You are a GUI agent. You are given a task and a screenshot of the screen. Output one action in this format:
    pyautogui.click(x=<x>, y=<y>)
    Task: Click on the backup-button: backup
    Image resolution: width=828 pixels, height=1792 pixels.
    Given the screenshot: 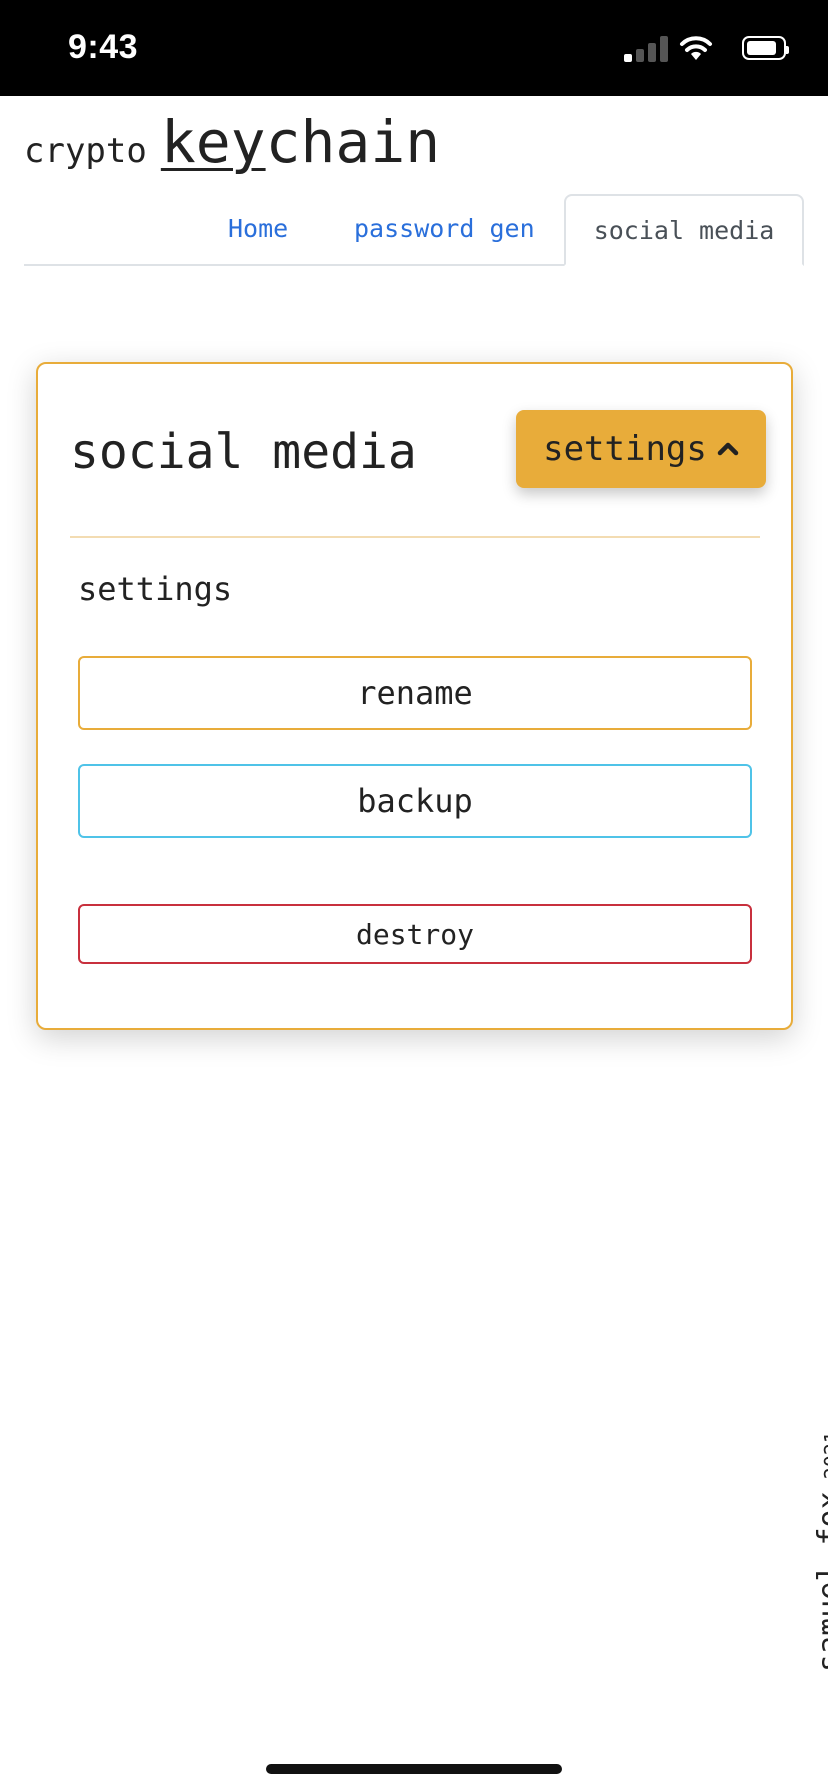 What is the action you would take?
    pyautogui.click(x=415, y=801)
    